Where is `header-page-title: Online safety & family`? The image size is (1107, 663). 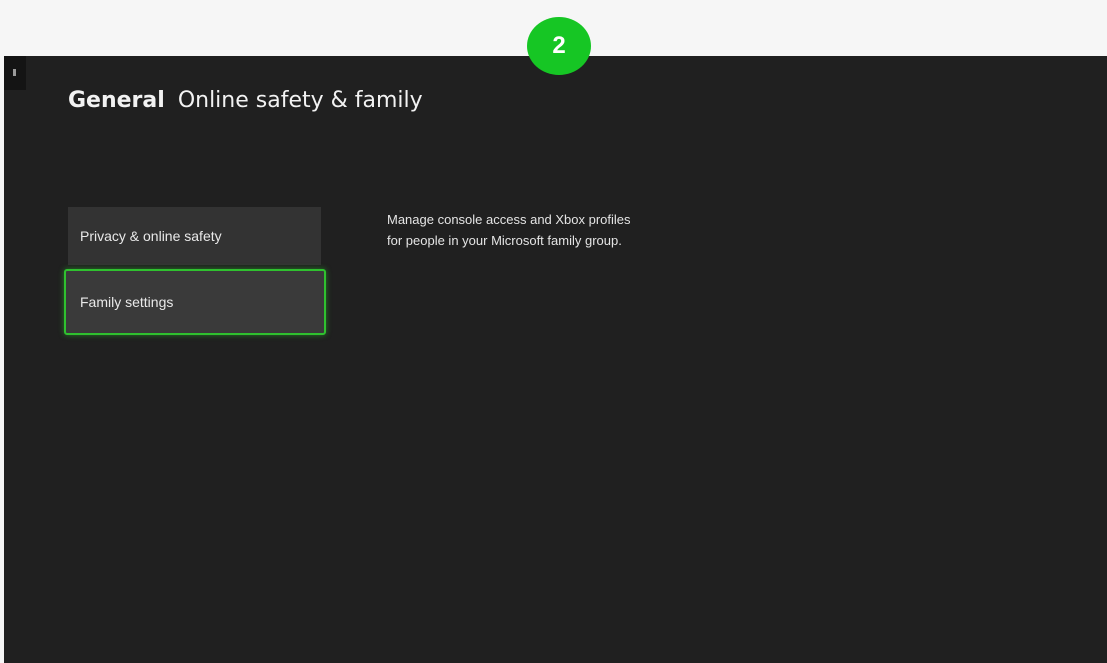
header-page-title: Online safety & family is located at coordinates (300, 100).